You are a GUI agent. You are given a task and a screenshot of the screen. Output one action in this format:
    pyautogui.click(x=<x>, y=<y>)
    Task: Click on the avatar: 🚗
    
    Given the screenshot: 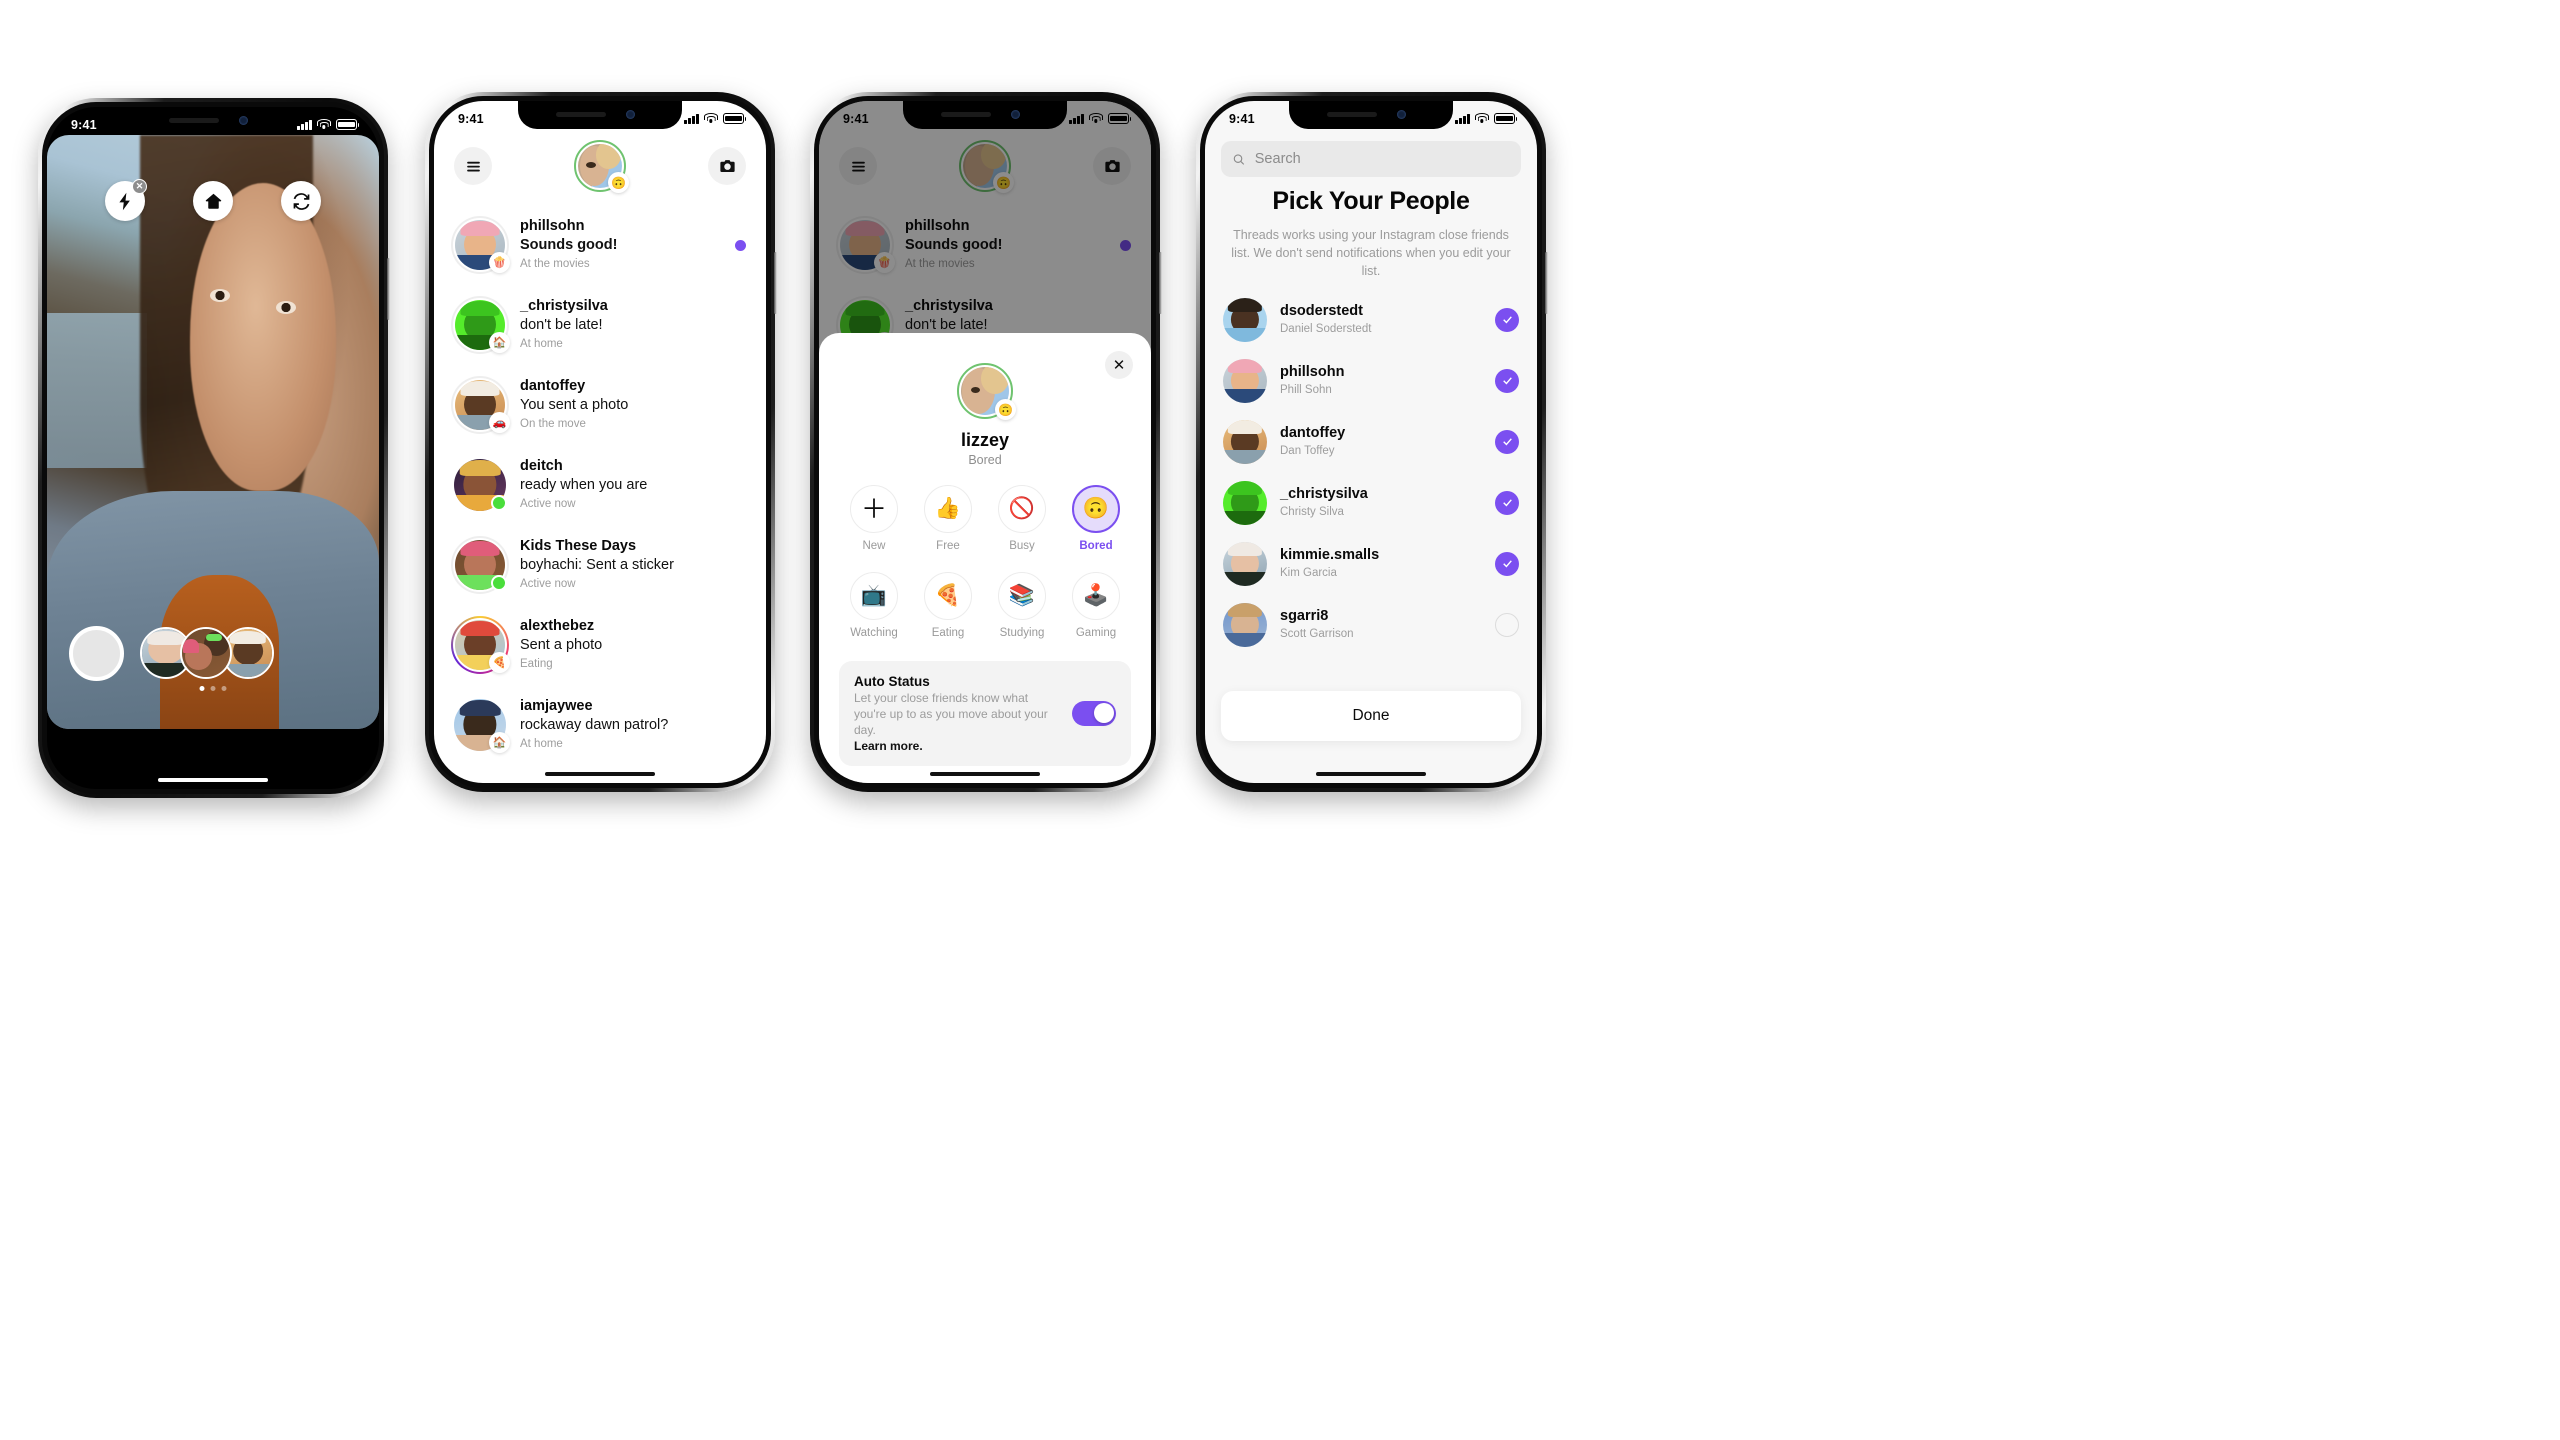 What is the action you would take?
    pyautogui.click(x=480, y=405)
    